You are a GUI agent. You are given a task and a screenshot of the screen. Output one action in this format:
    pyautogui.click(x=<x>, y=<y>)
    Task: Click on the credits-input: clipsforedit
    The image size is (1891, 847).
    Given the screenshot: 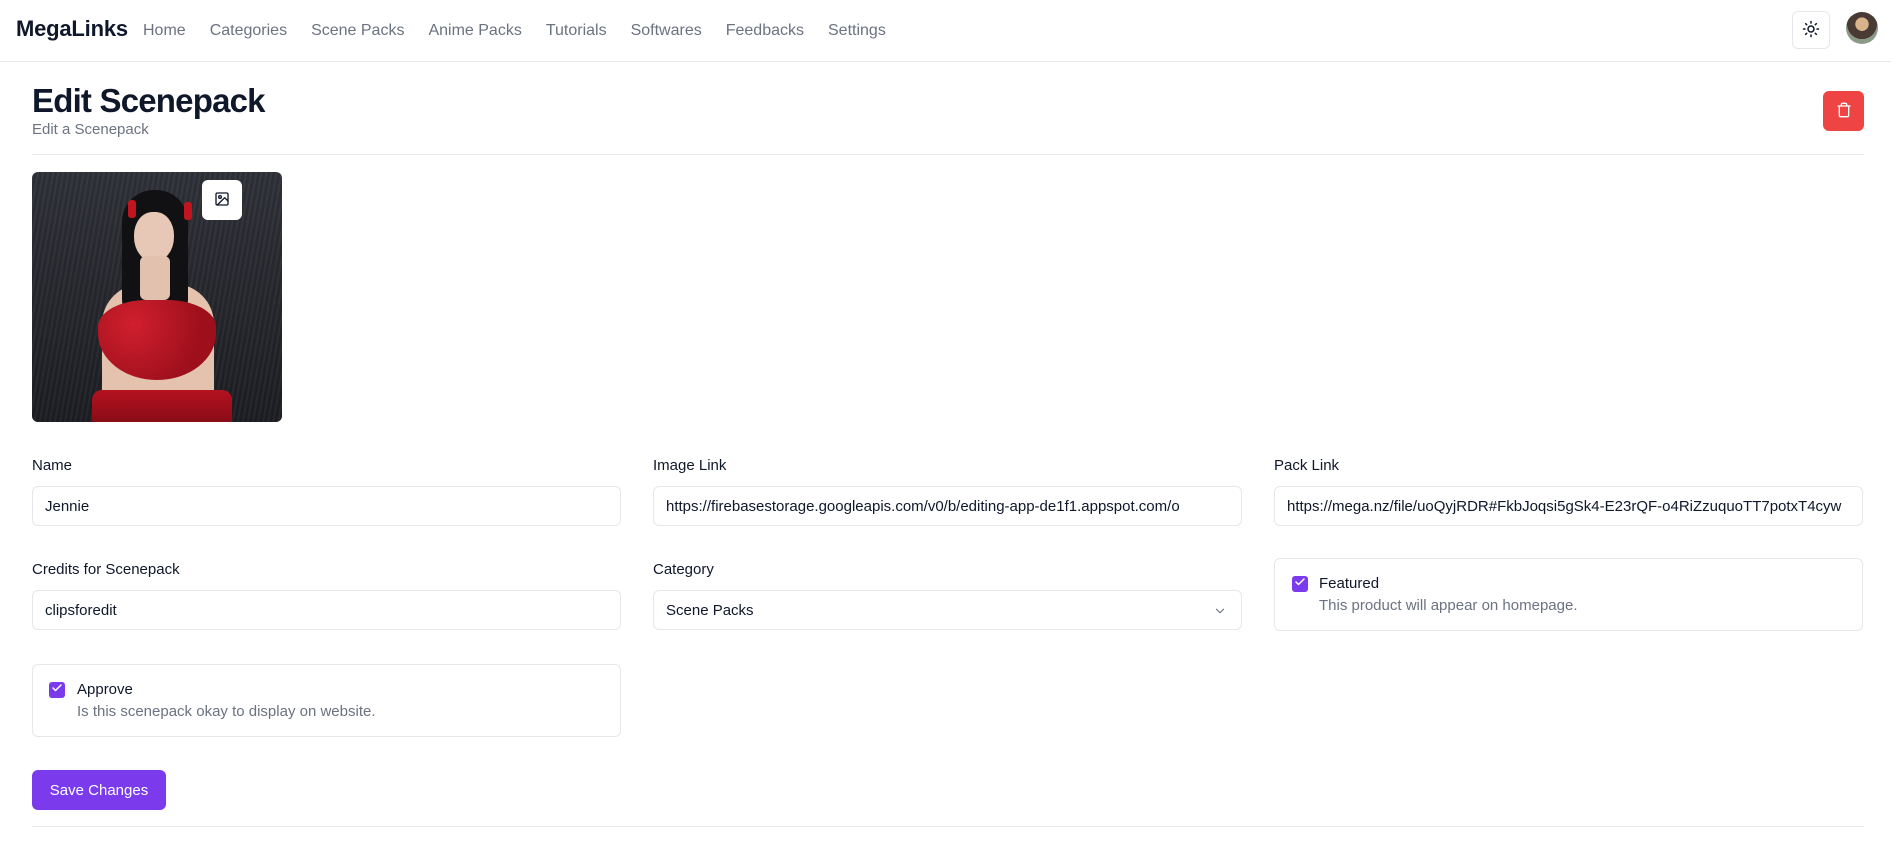 What is the action you would take?
    pyautogui.click(x=326, y=610)
    